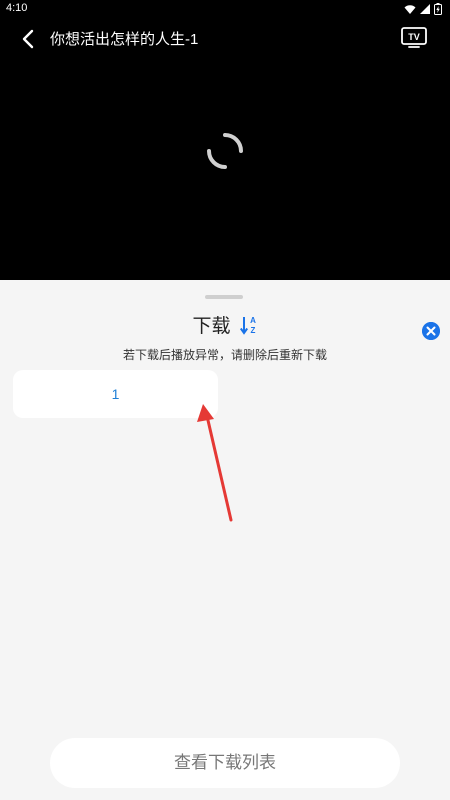 Image resolution: width=450 pixels, height=800 pixels. What do you see at coordinates (124, 39) in the screenshot?
I see `video-title: 你想活出怎样的人生-1` at bounding box center [124, 39].